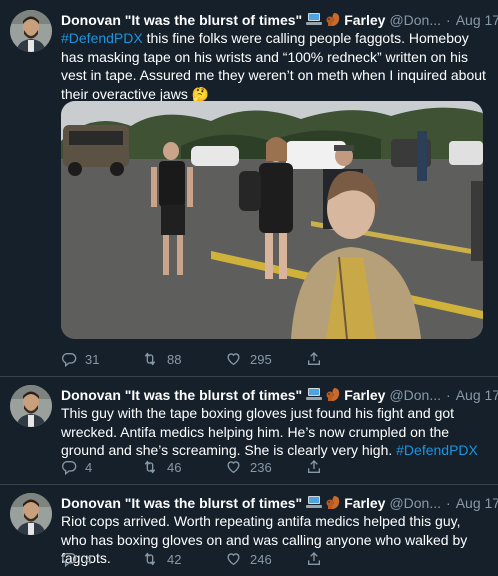  Describe the element at coordinates (174, 359) in the screenshot. I see `retweet-count: 88` at that location.